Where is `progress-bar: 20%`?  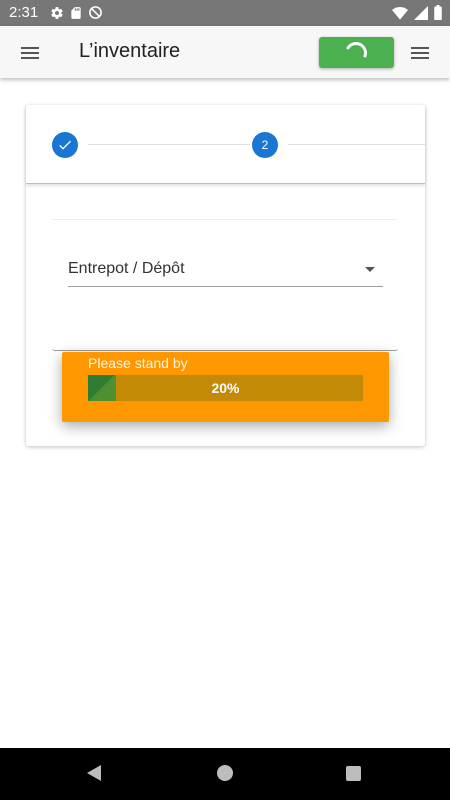 progress-bar: 20% is located at coordinates (225, 388).